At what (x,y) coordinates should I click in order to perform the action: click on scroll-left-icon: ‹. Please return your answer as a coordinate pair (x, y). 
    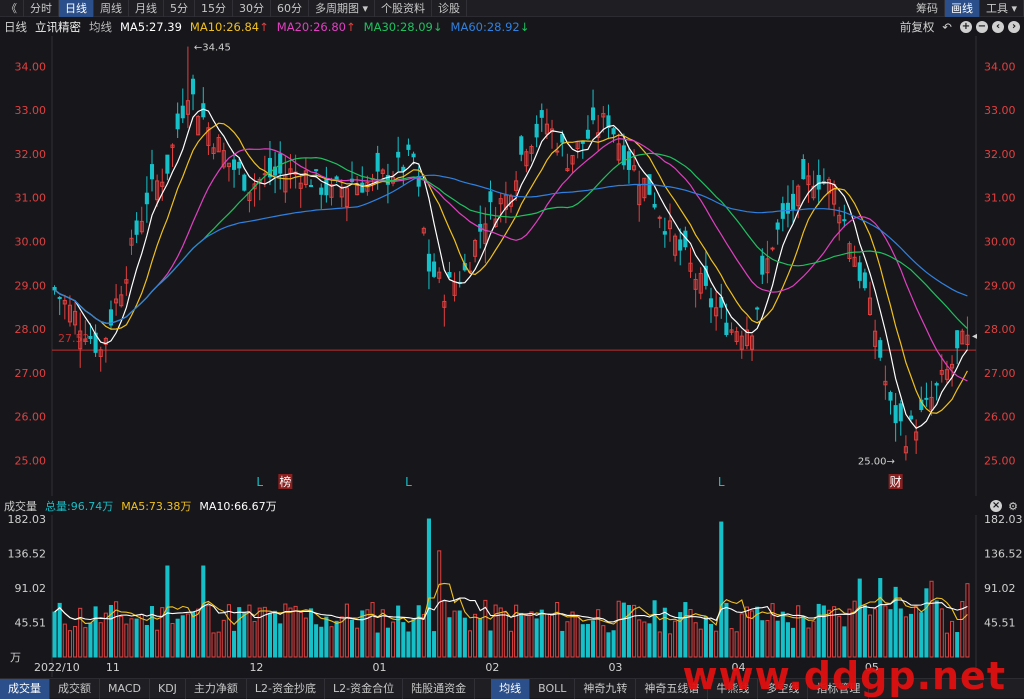
    Looking at the image, I should click on (998, 26).